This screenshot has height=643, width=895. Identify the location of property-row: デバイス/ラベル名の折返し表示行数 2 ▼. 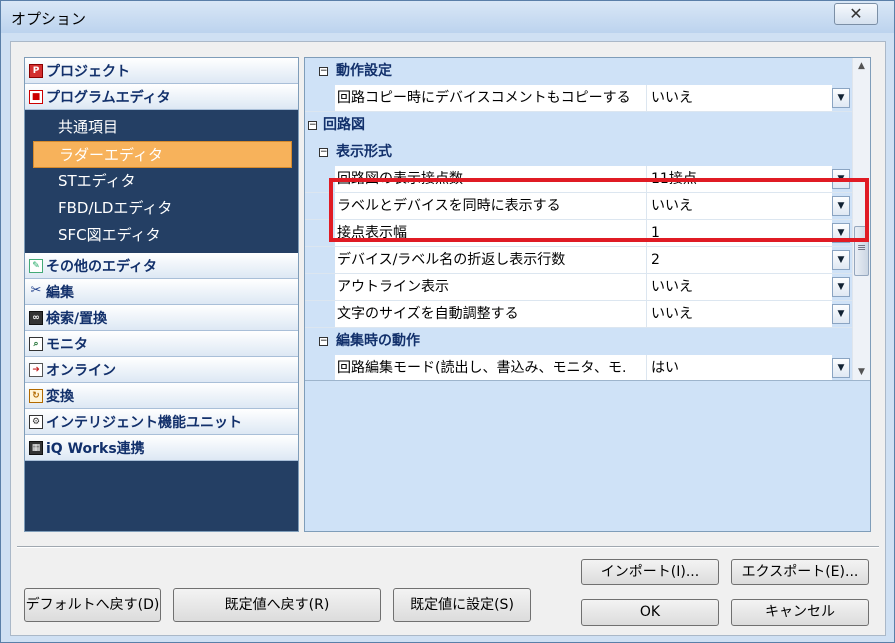
(578, 260).